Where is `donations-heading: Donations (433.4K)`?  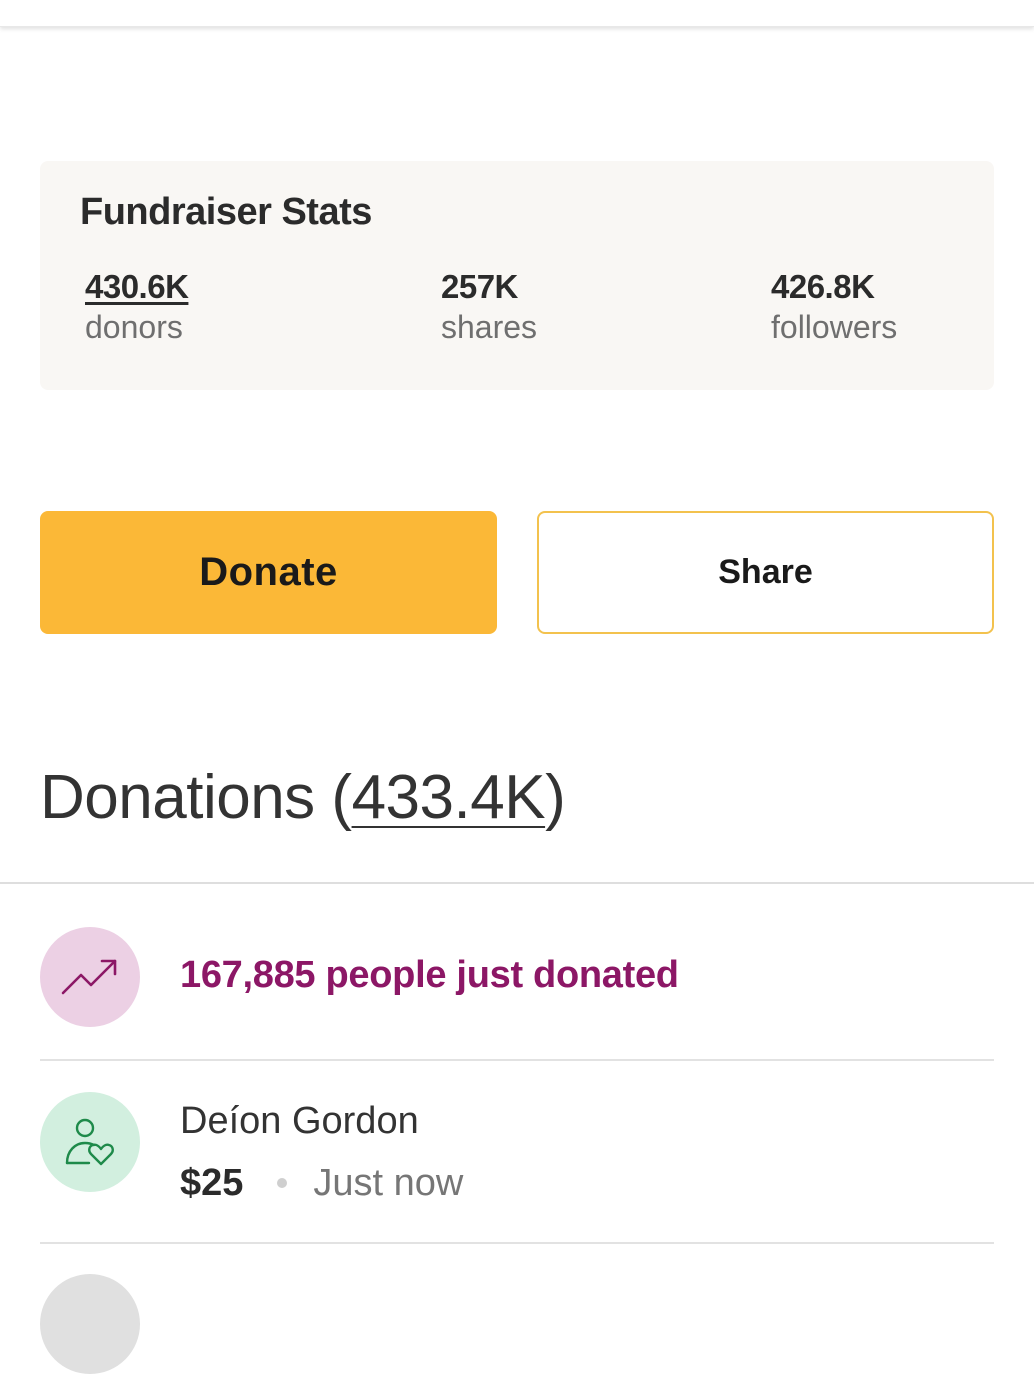
donations-heading: Donations (433.4K) is located at coordinates (303, 797).